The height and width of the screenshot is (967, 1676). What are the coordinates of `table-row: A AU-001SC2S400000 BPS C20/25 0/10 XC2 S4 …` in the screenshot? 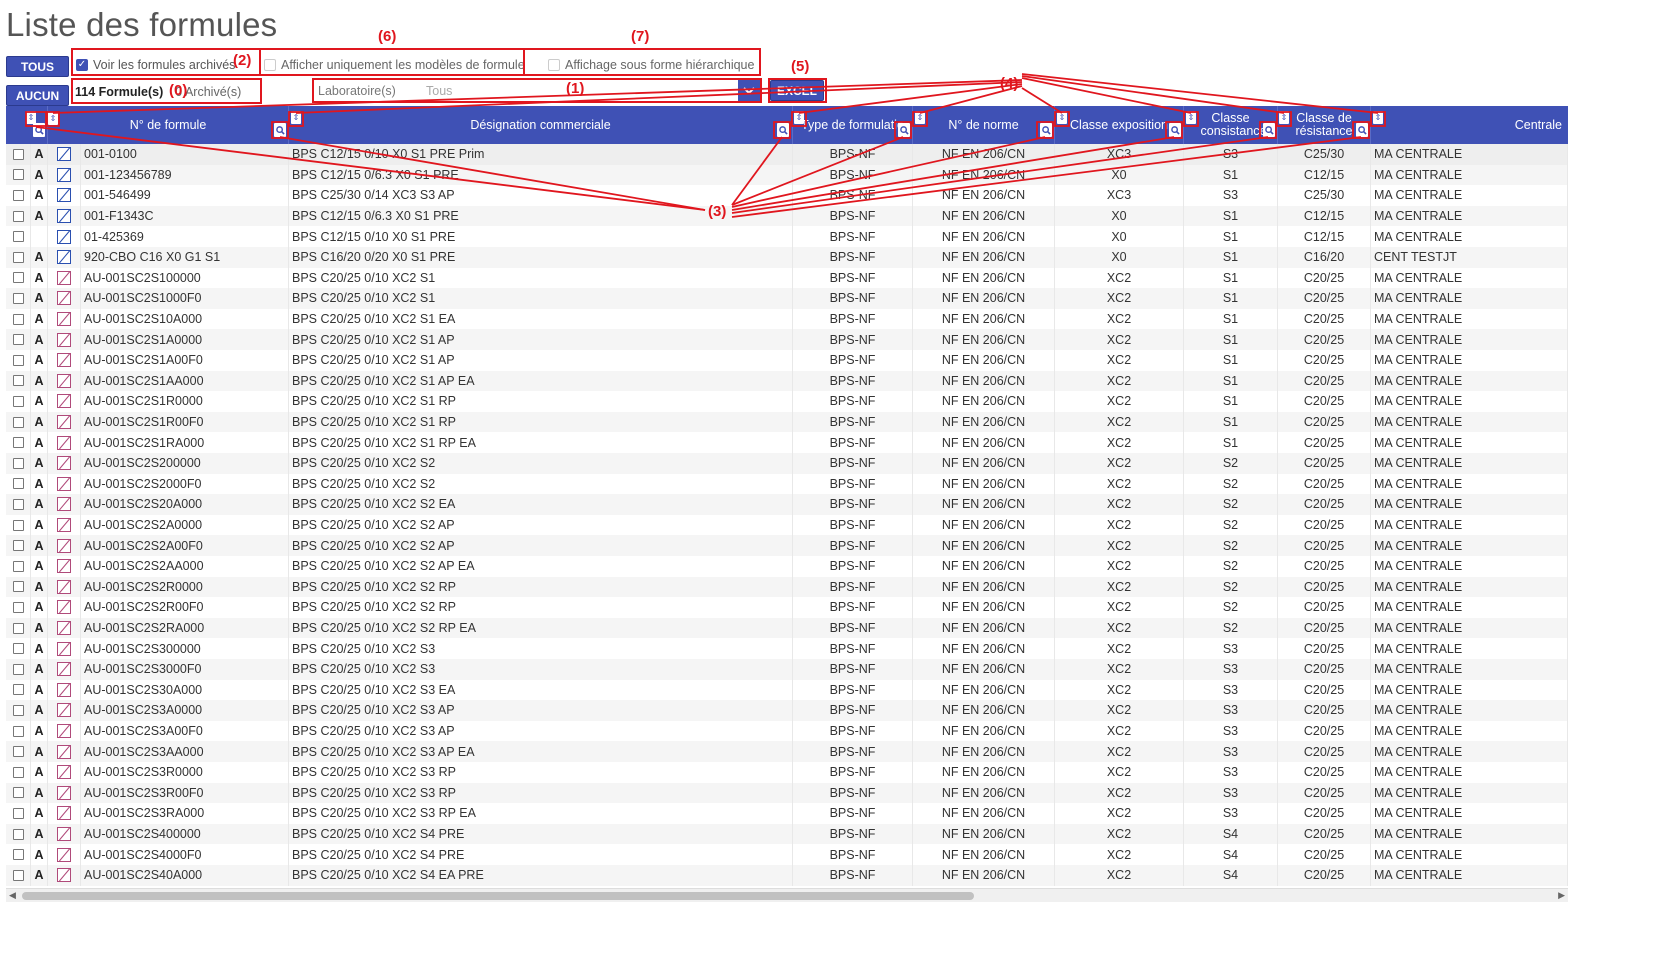 It's located at (787, 834).